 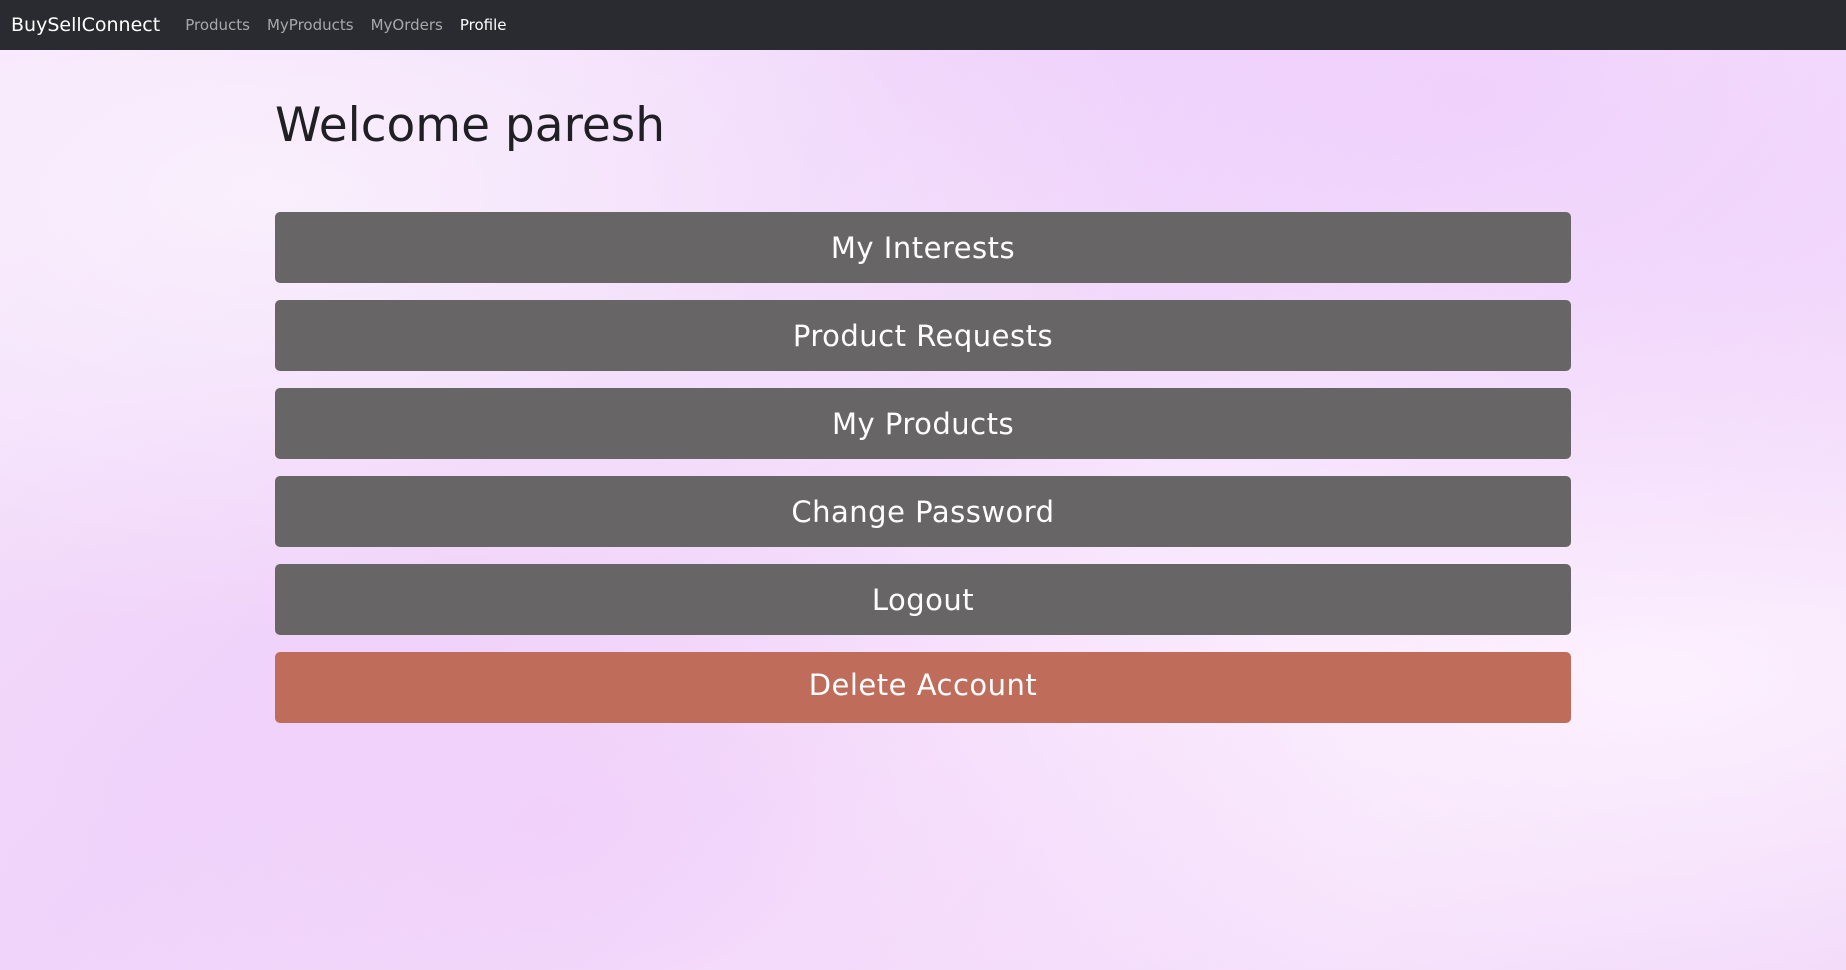 I want to click on my-interests-button: My Interests, so click(x=923, y=247).